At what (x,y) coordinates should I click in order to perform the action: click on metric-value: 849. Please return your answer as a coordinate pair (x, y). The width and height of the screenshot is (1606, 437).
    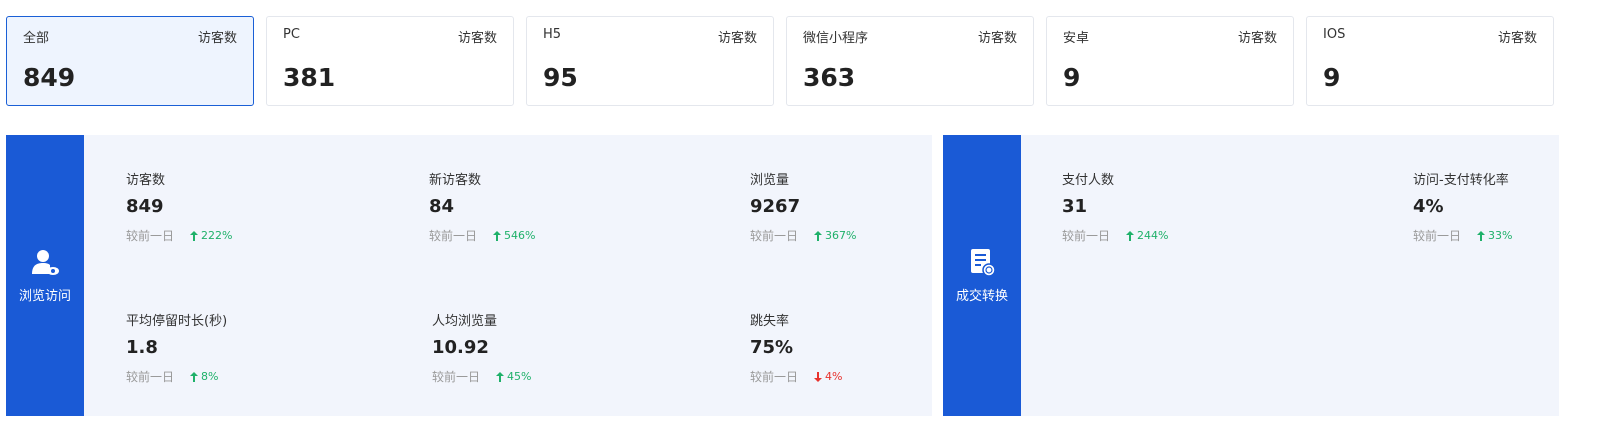
    Looking at the image, I should click on (145, 206).